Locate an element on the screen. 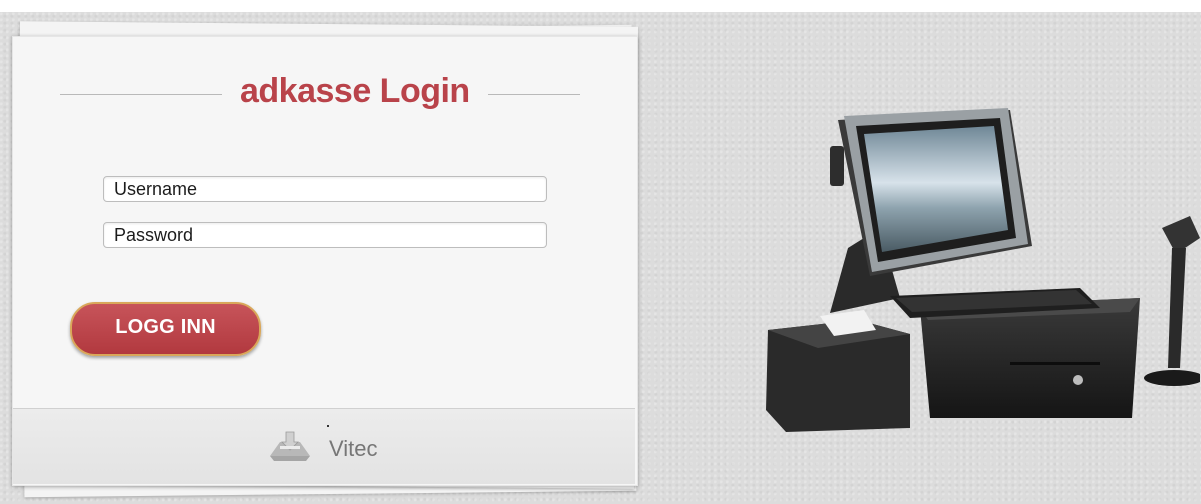 This screenshot has height=504, width=1201. vitec-logo-icon is located at coordinates (290, 446).